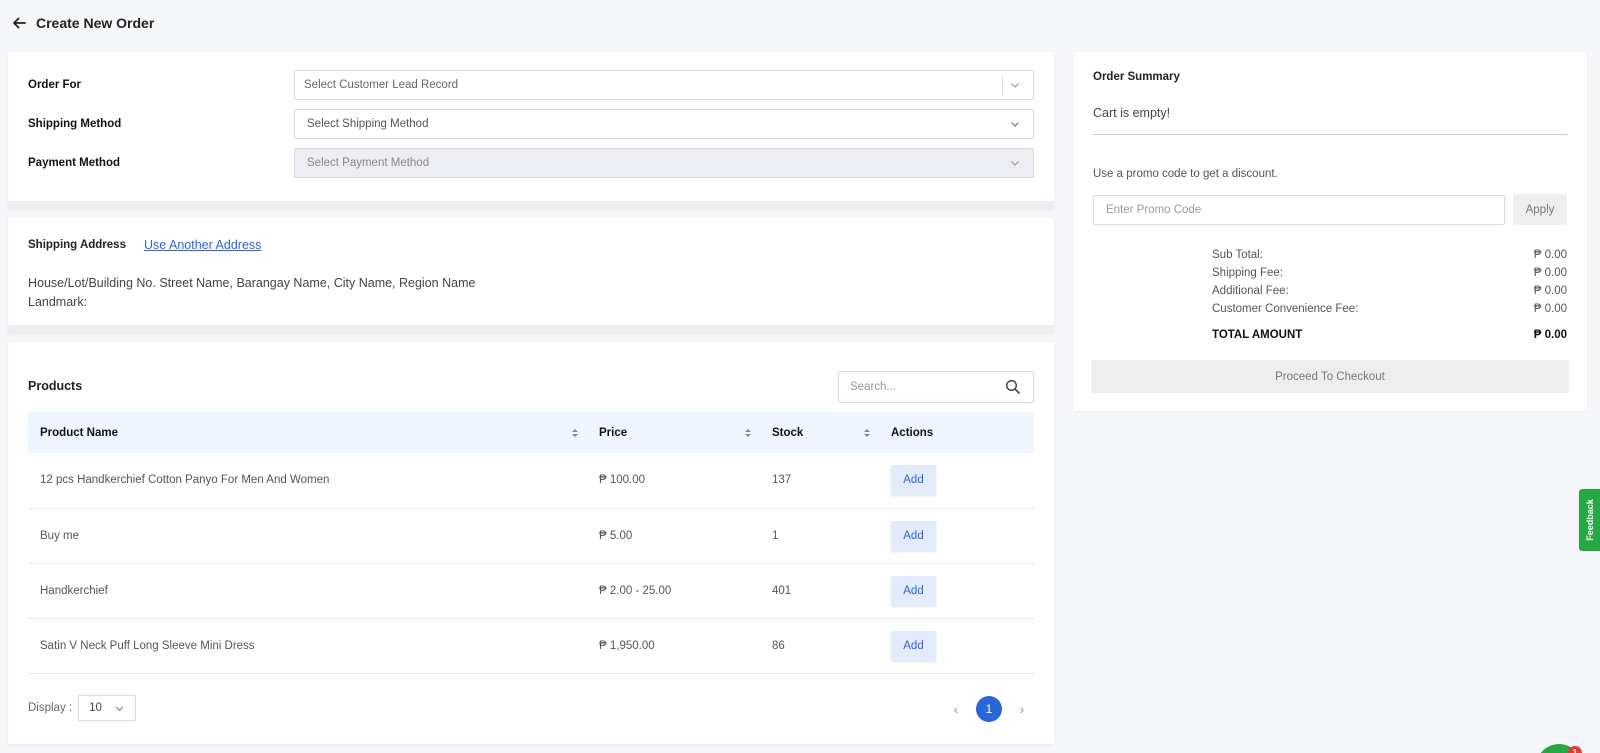 The height and width of the screenshot is (753, 1600). Describe the element at coordinates (1389, 255) in the screenshot. I see `fee-row: Sub Total: ₱ 0.00` at that location.